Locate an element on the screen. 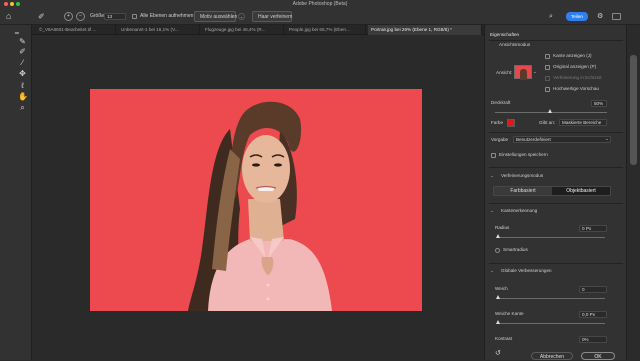 The image size is (640, 361). realtime-refine-checkbox is located at coordinates (547, 78).